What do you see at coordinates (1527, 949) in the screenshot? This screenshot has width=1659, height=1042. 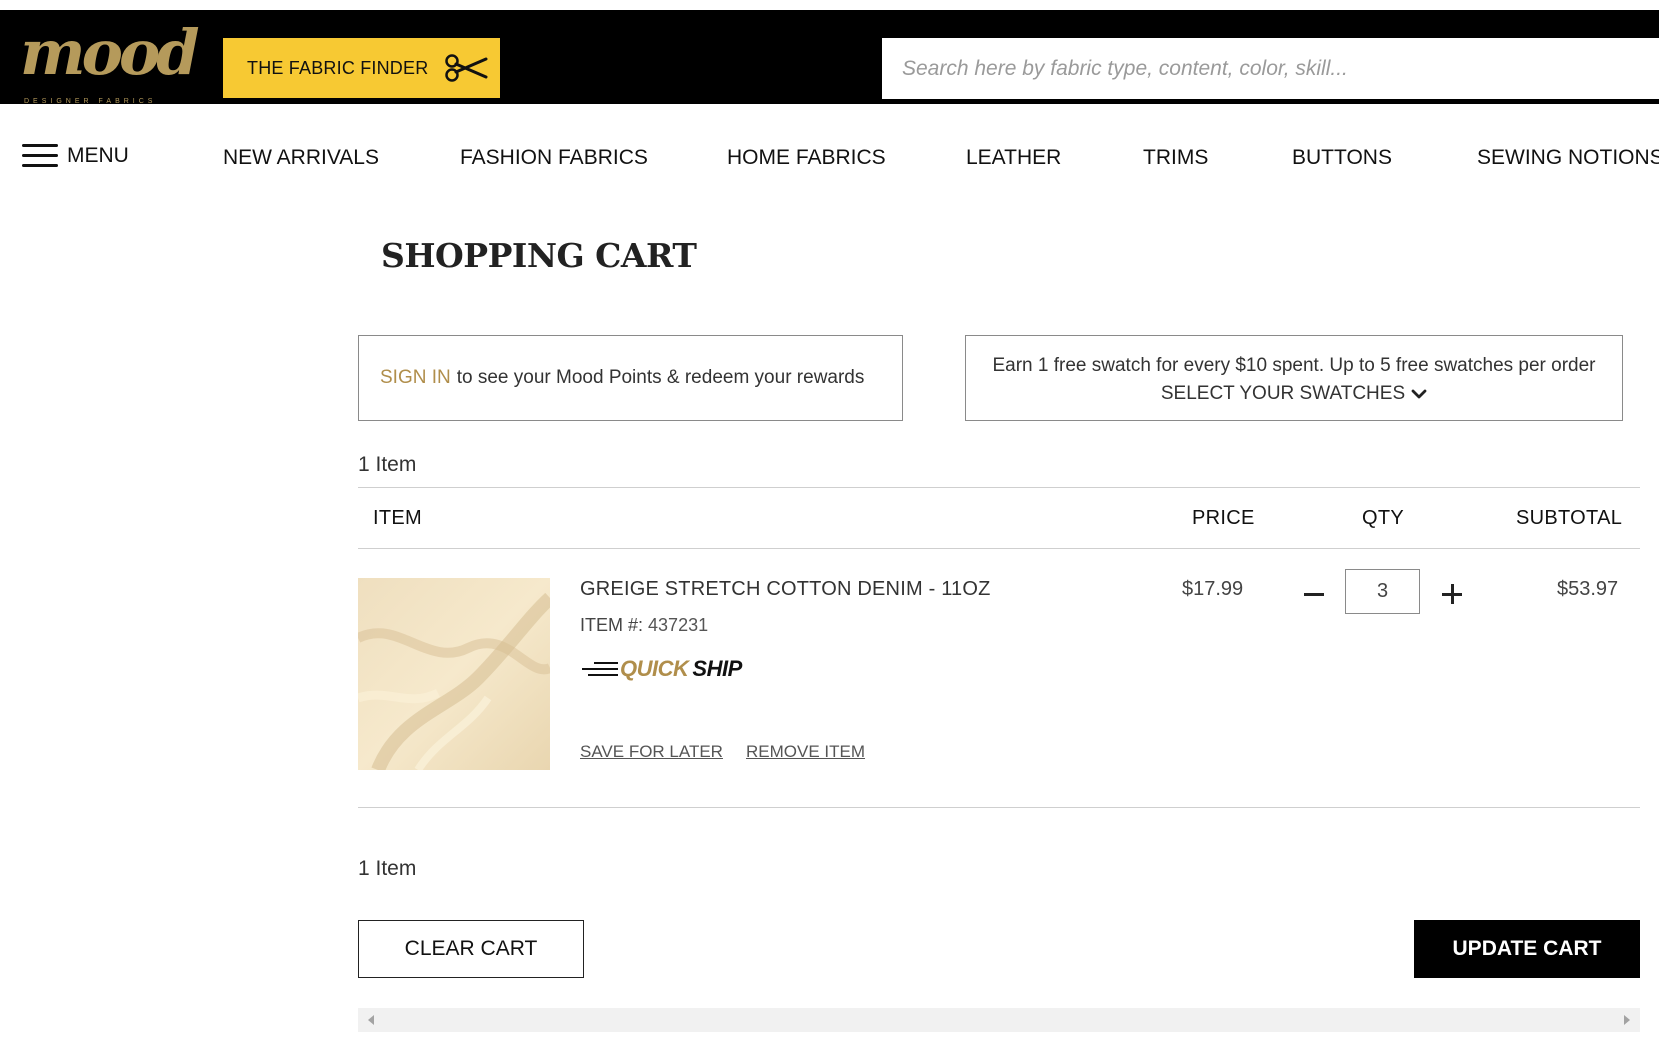 I see `update-cart-button: UPDATE CART` at bounding box center [1527, 949].